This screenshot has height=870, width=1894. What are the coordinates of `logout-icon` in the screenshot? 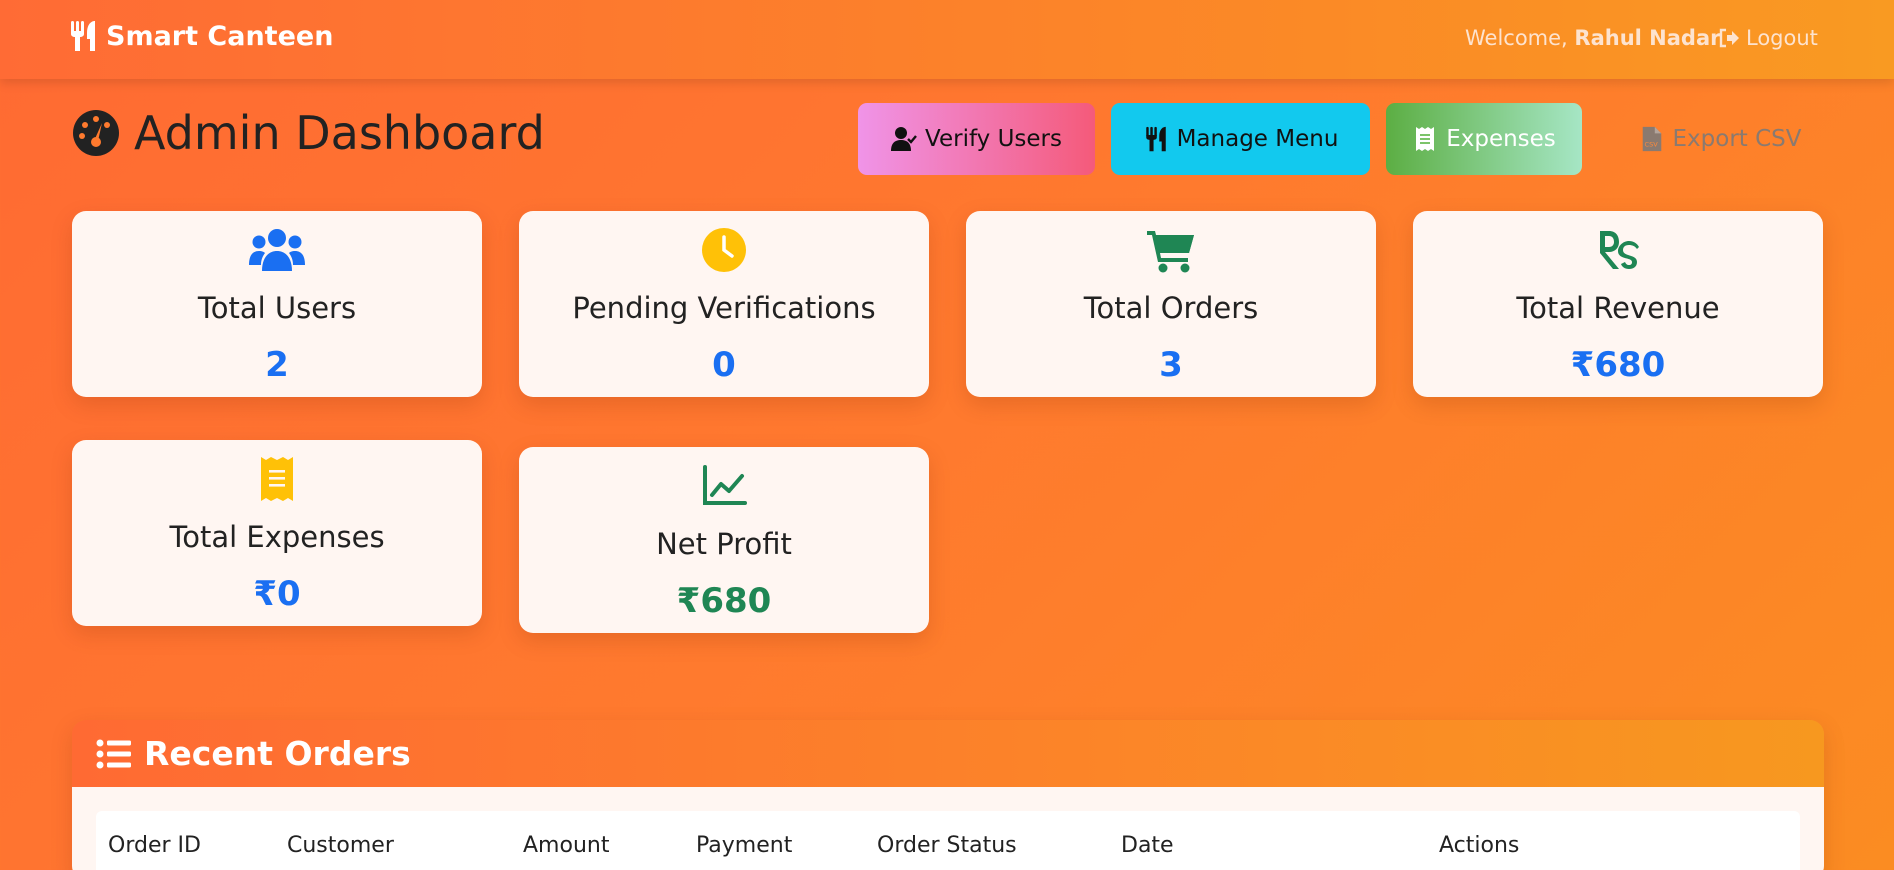 It's located at (1729, 38).